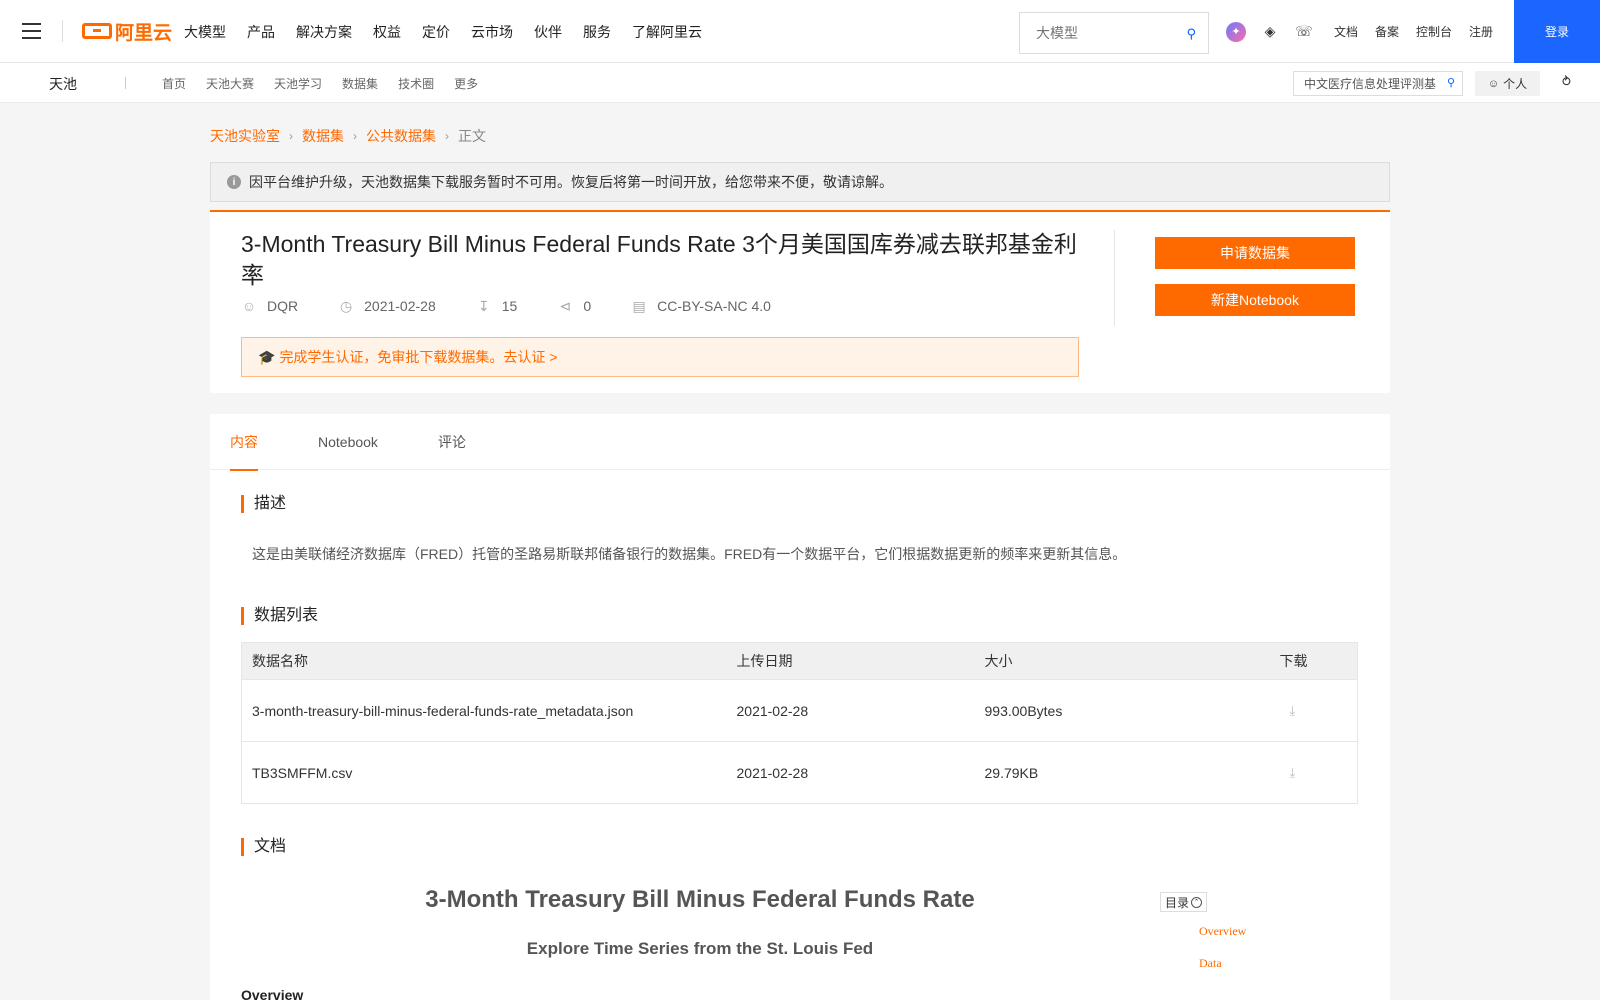  I want to click on subnav-tech-circle: 技术圈, so click(416, 83).